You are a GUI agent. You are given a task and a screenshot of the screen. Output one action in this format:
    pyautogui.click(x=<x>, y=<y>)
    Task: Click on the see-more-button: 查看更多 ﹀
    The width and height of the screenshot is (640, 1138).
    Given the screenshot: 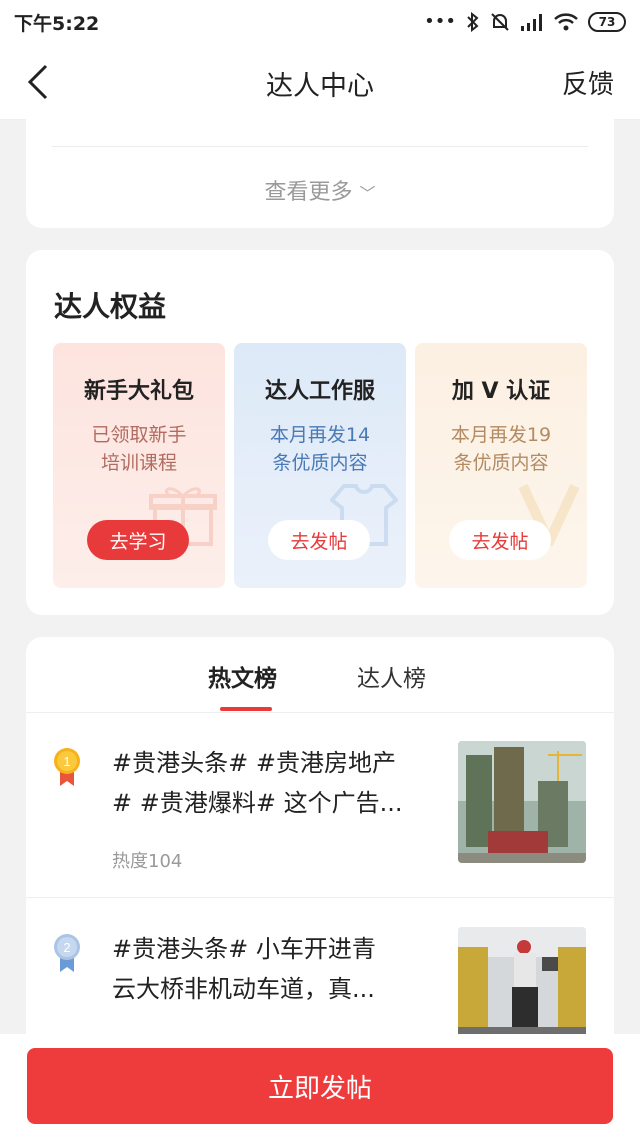 What is the action you would take?
    pyautogui.click(x=320, y=190)
    